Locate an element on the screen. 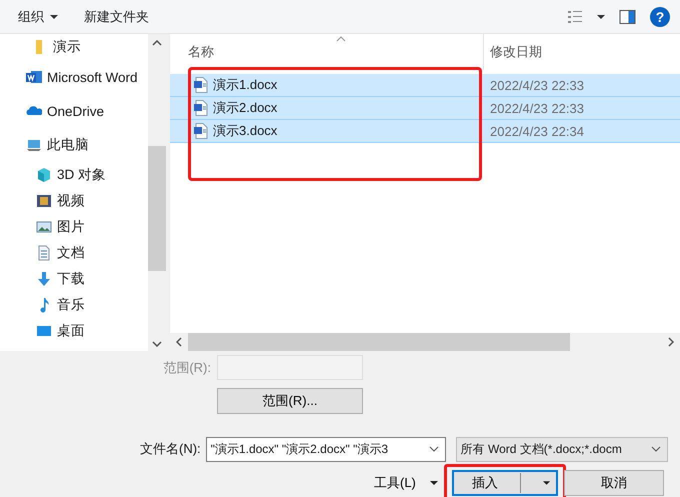 This screenshot has width=680, height=497. file-name: 演示1.docx is located at coordinates (245, 85).